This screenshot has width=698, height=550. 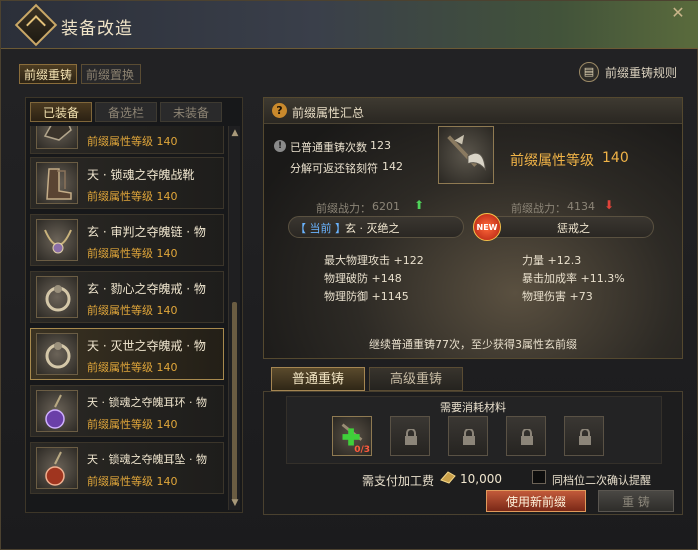 I want to click on new-badge-icon: NEW, so click(x=487, y=227).